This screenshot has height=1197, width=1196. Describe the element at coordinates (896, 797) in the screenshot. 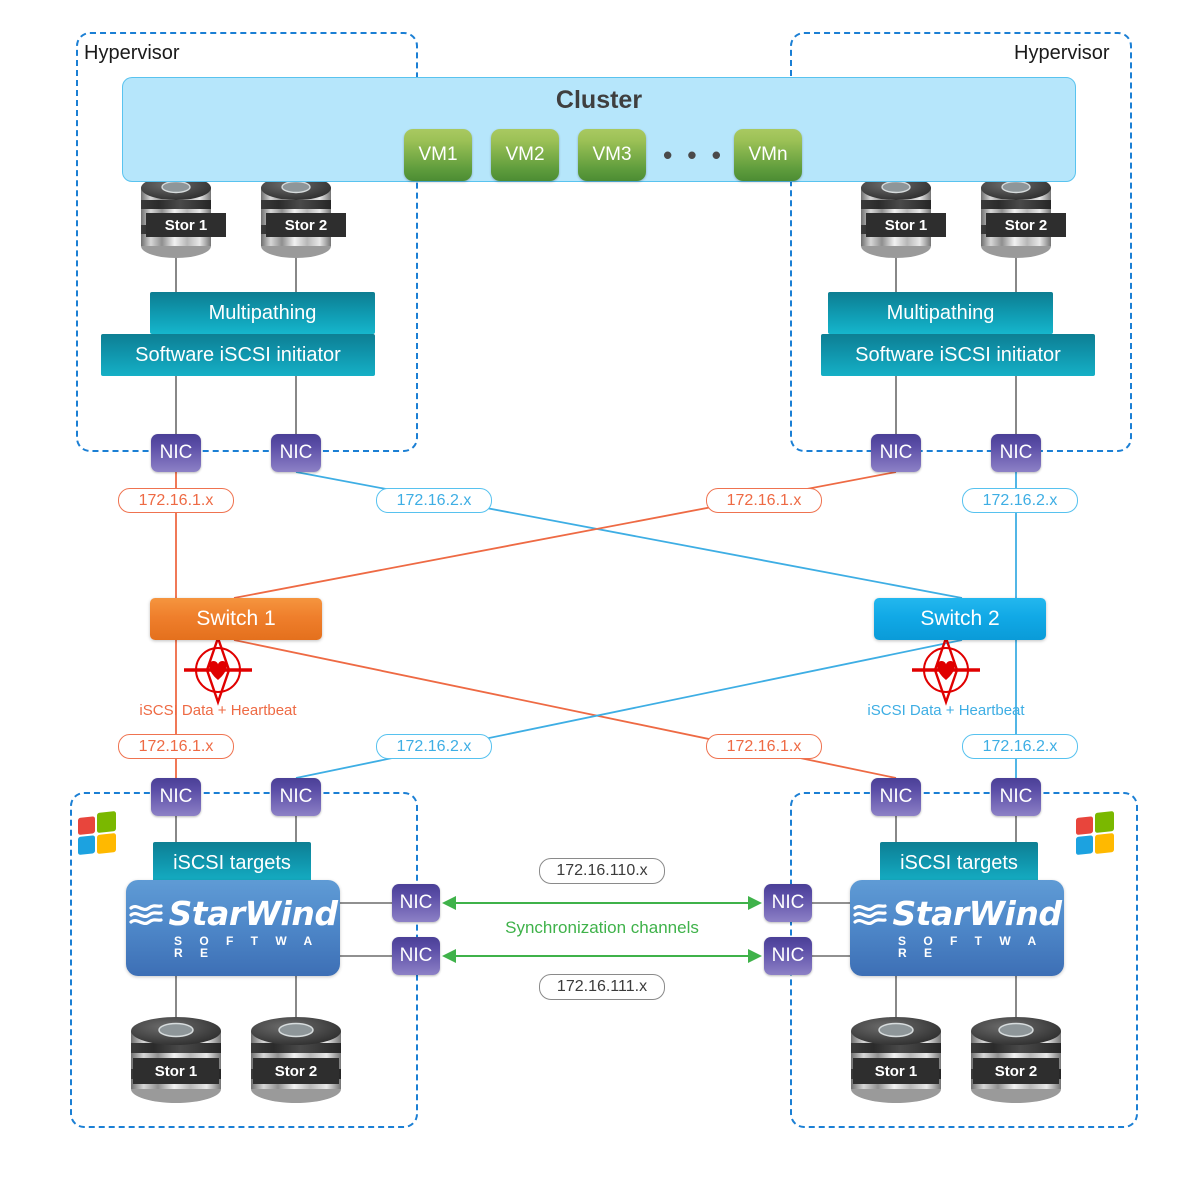

I see `nic-storage-right-1: NIC` at that location.